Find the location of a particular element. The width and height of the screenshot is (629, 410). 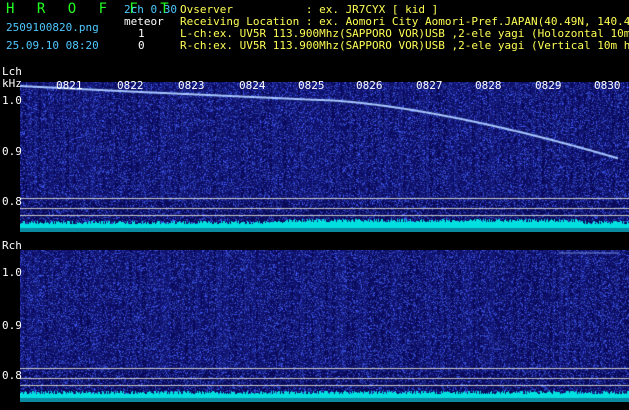

lch-label: Lch is located at coordinates (12, 71).